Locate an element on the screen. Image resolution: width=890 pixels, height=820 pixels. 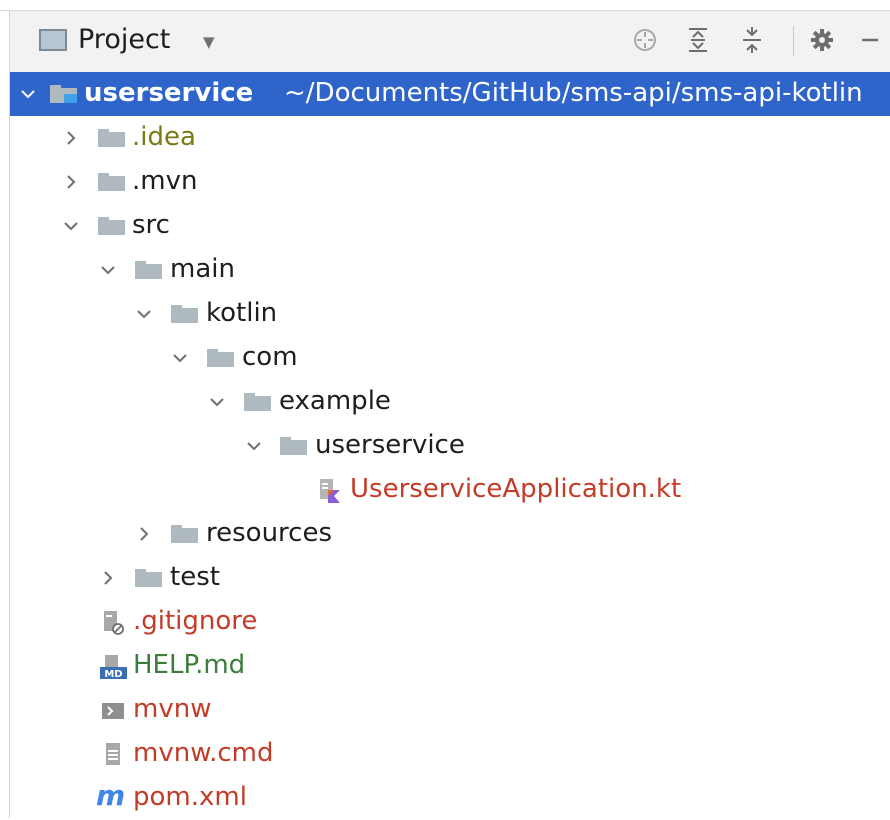
tree-item-label: pom.xml is located at coordinates (190, 797).